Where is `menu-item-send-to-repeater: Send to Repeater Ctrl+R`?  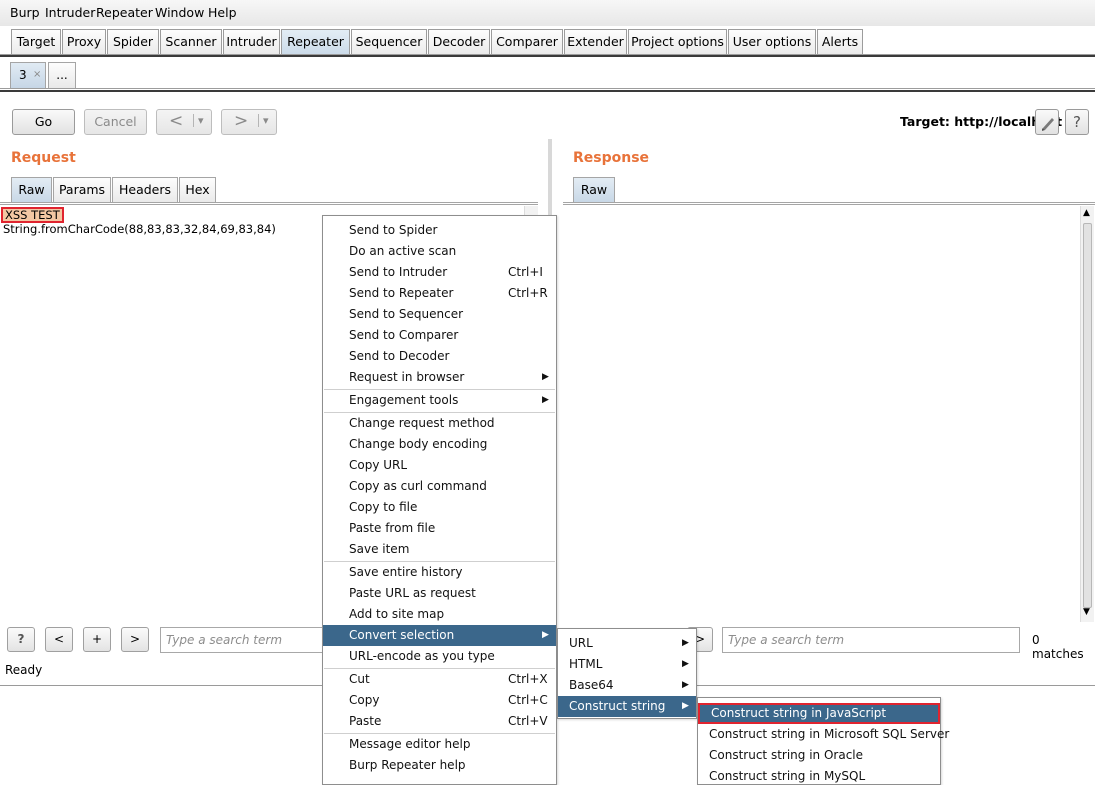
menu-item-send-to-repeater: Send to Repeater Ctrl+R is located at coordinates (439, 293).